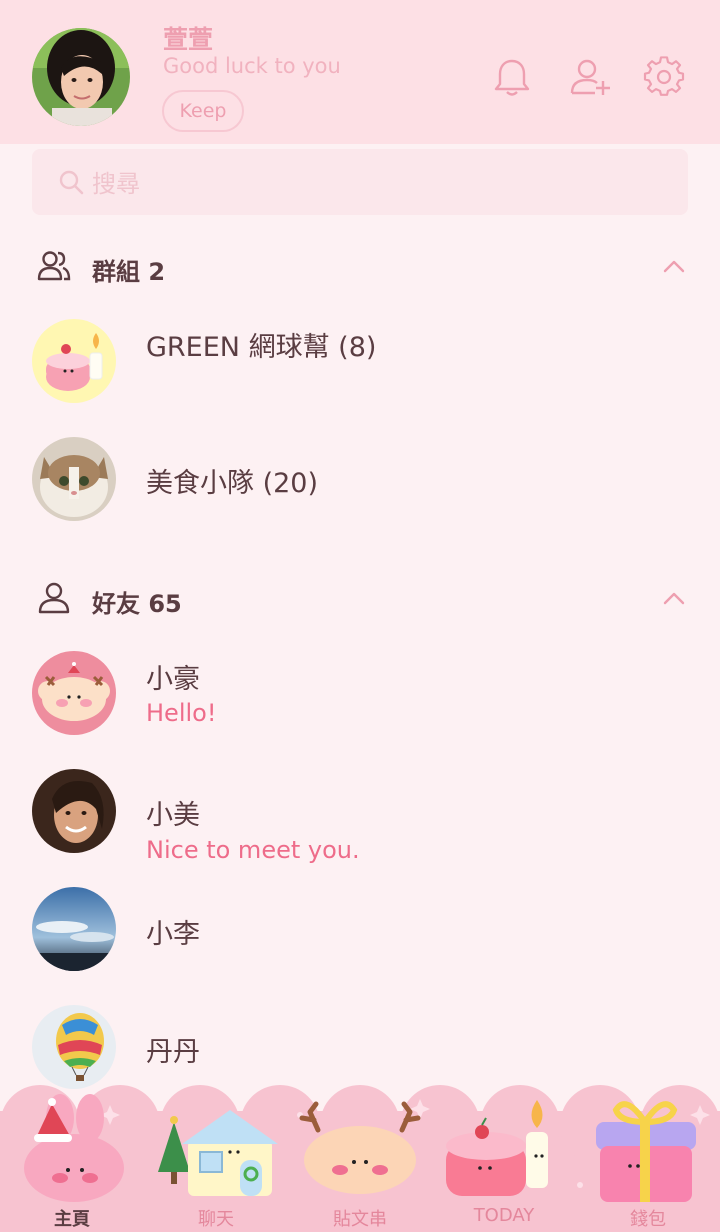  I want to click on friend-name: 小美, so click(173, 815).